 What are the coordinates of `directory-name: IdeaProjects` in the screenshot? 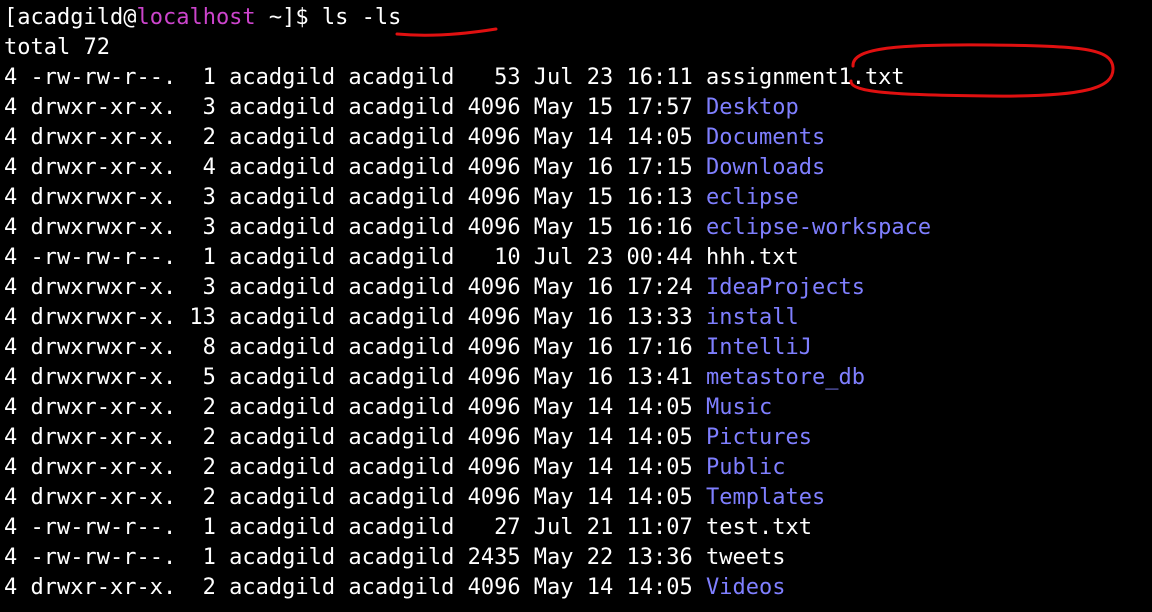 It's located at (785, 287).